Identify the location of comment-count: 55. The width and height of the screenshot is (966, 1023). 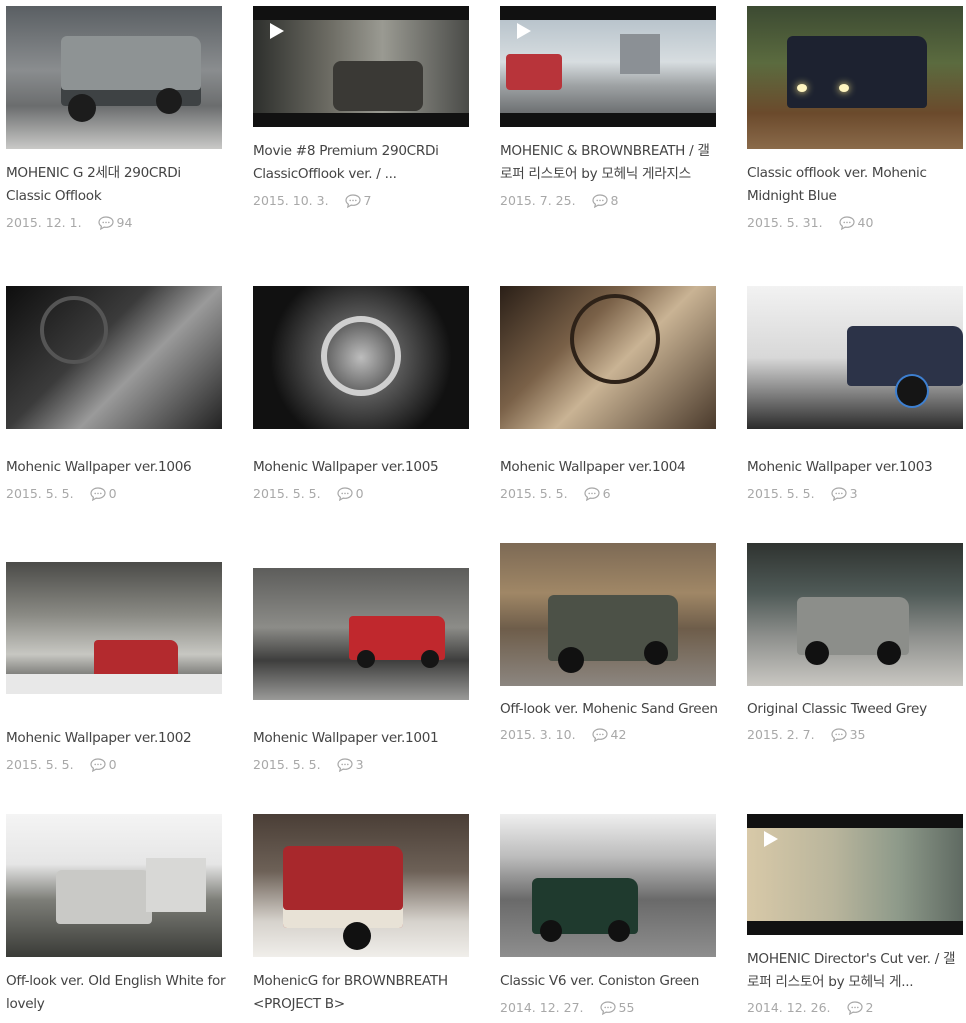
(626, 1007).